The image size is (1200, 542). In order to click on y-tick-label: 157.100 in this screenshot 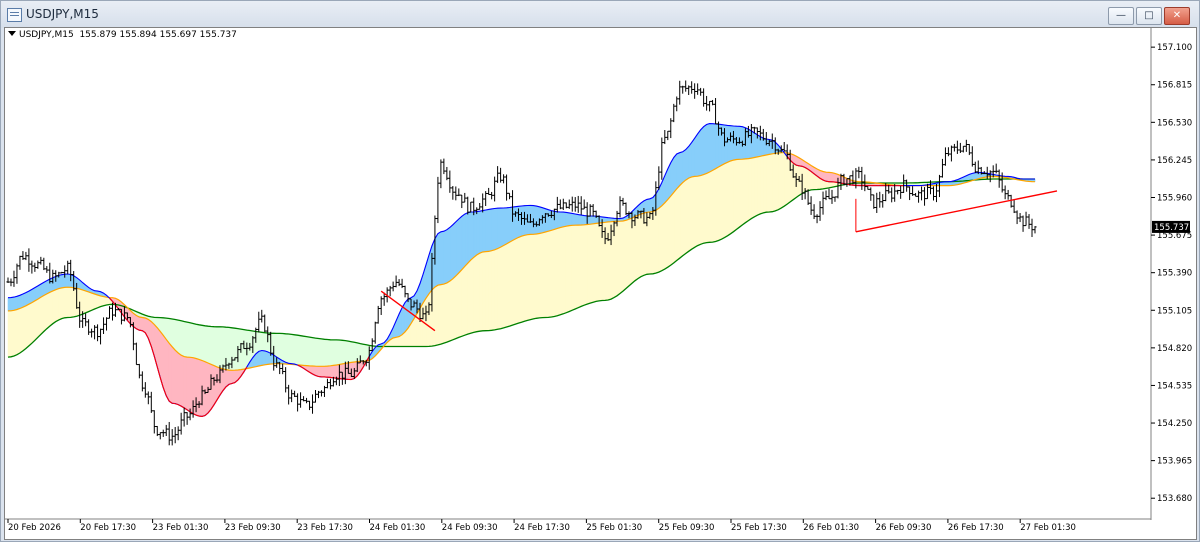, I will do `click(1174, 48)`.